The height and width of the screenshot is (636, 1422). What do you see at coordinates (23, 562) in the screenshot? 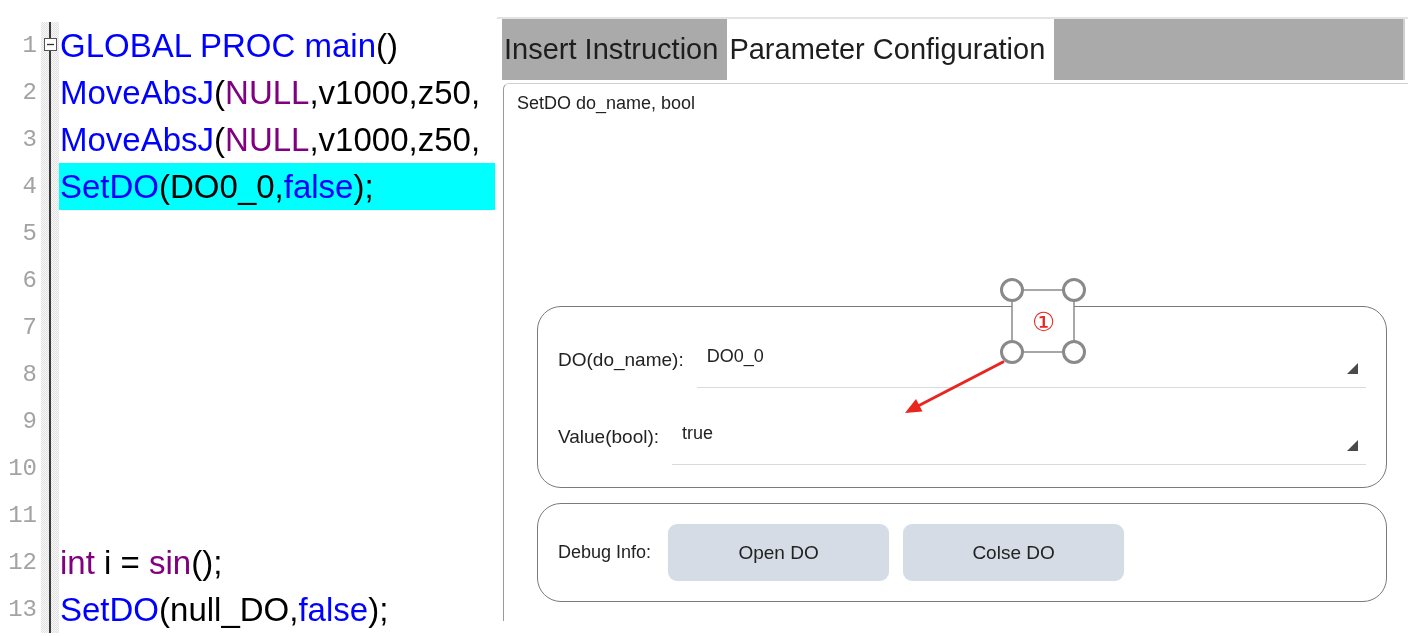
I see `line-number: 12` at bounding box center [23, 562].